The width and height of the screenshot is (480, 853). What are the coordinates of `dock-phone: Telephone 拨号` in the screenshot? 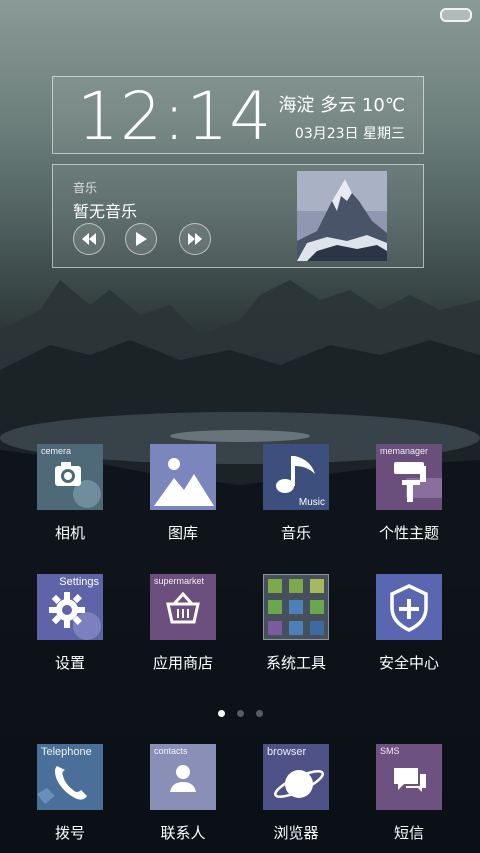 It's located at (70, 793).